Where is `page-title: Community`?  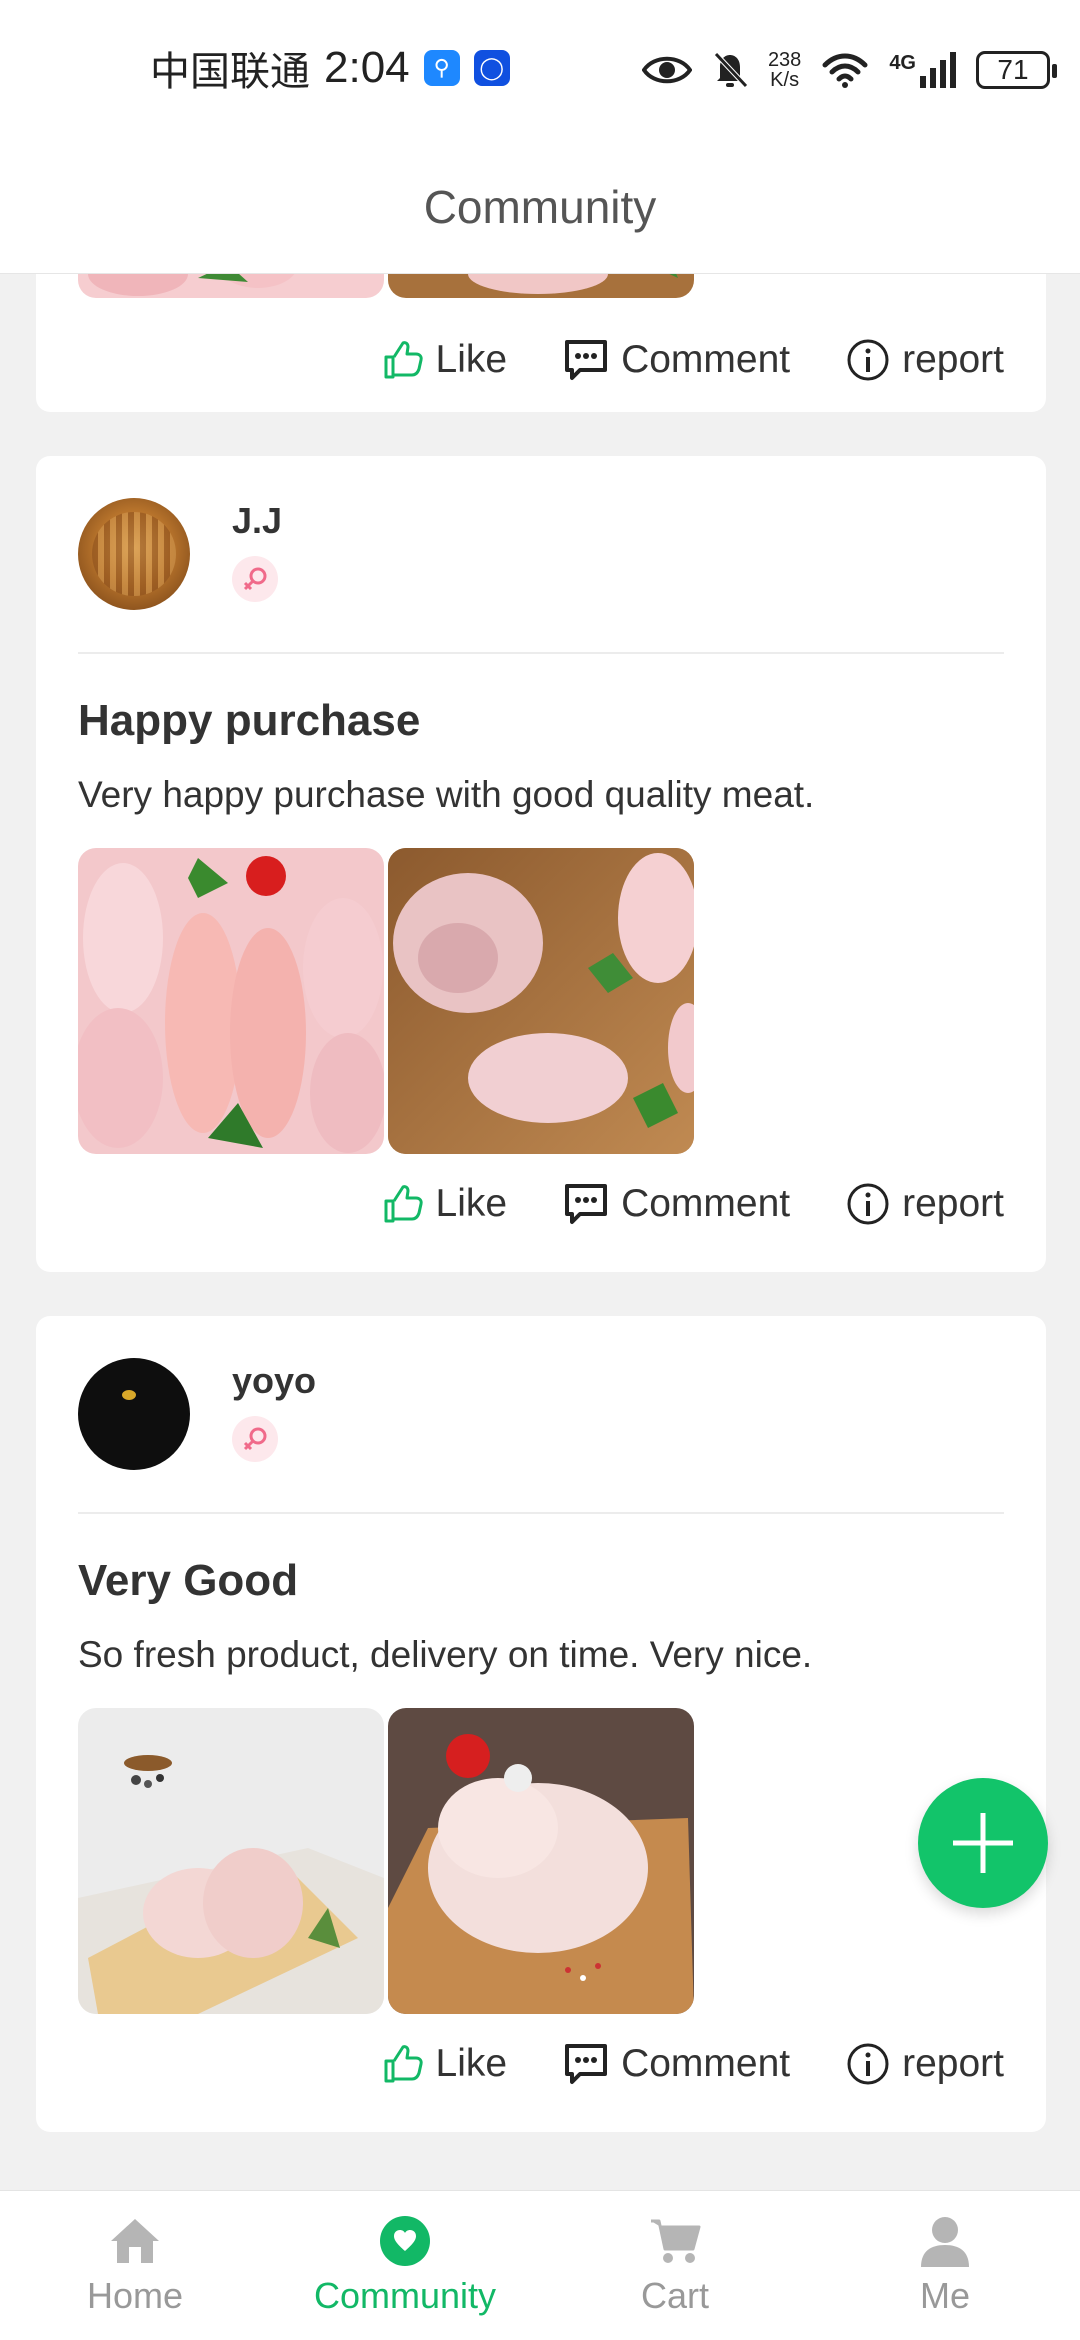 page-title: Community is located at coordinates (540, 206).